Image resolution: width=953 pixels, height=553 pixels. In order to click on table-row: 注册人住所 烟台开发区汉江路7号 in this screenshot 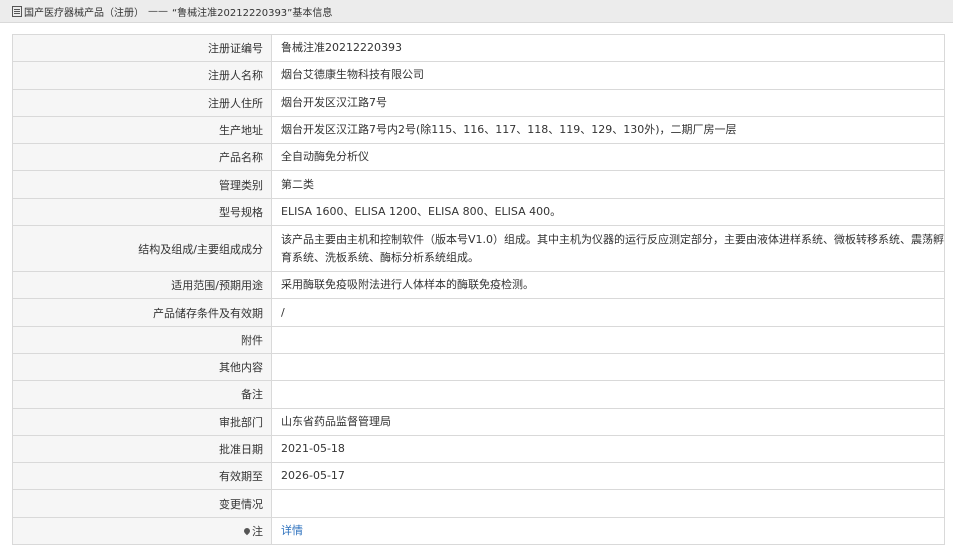, I will do `click(478, 102)`.